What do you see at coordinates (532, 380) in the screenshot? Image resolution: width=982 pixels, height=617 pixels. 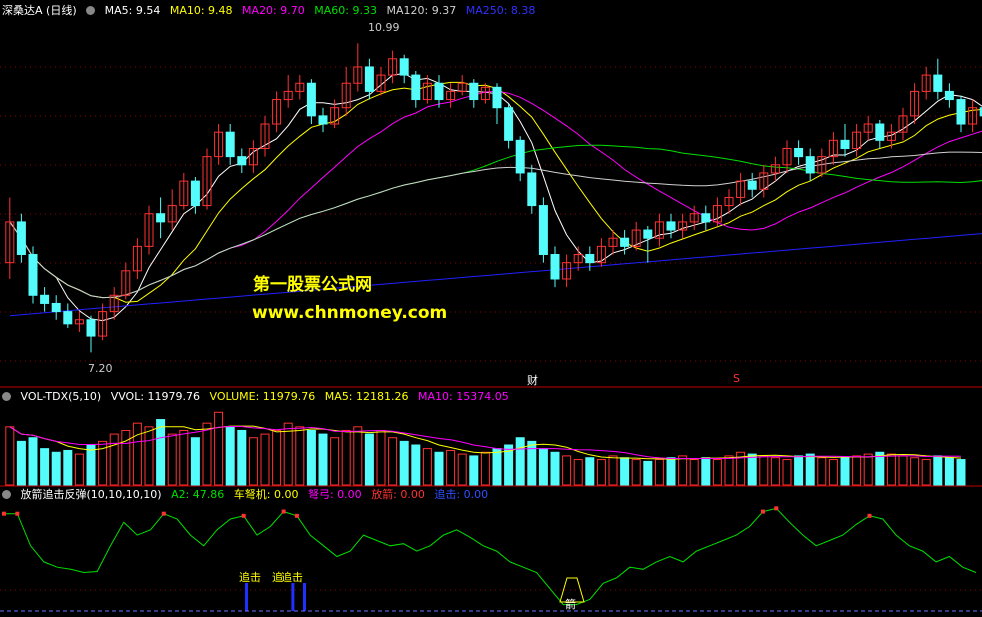 I see `finance-event-marker: 财` at bounding box center [532, 380].